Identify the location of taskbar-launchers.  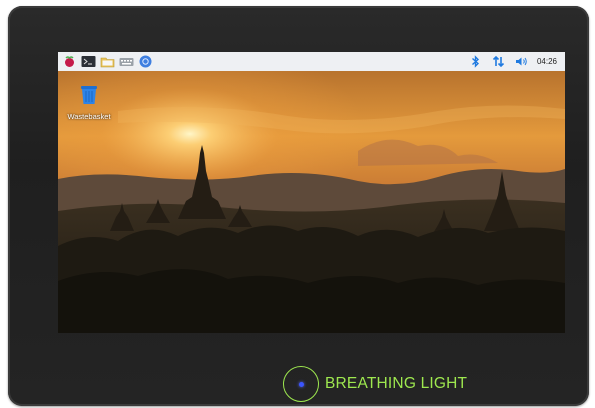
(107, 61).